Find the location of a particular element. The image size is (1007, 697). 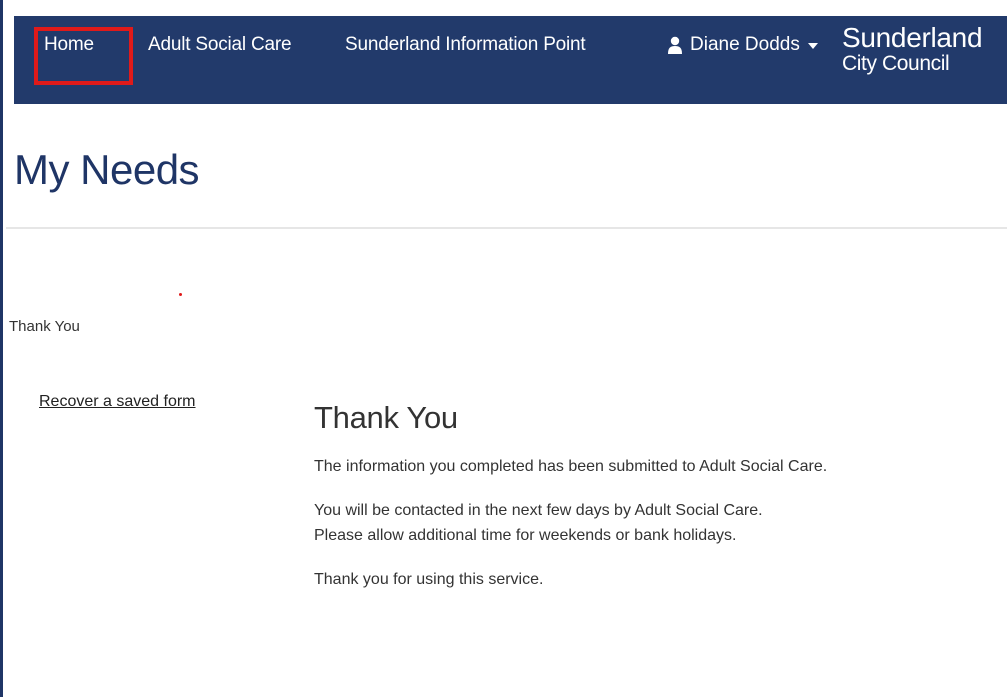

user-name: Diane Dodds is located at coordinates (745, 44).